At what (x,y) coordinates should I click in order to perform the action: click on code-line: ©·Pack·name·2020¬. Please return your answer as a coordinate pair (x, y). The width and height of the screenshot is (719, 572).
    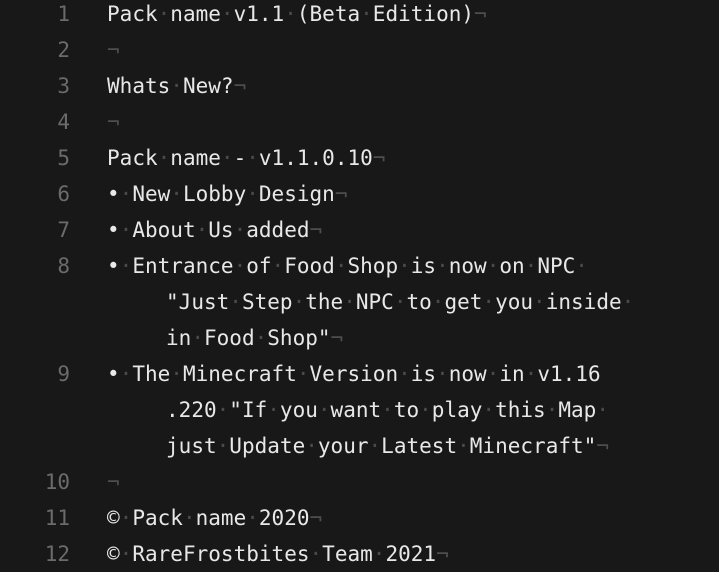
    Looking at the image, I should click on (413, 518).